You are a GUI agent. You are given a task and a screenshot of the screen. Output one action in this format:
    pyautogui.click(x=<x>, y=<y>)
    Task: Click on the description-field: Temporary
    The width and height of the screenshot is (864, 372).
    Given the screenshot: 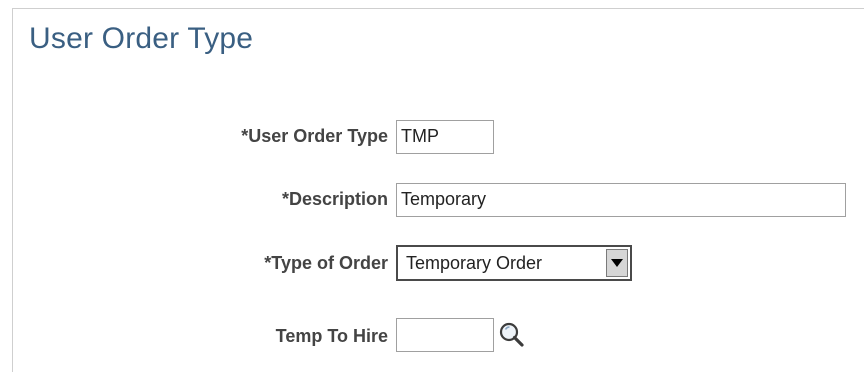 What is the action you would take?
    pyautogui.click(x=621, y=200)
    